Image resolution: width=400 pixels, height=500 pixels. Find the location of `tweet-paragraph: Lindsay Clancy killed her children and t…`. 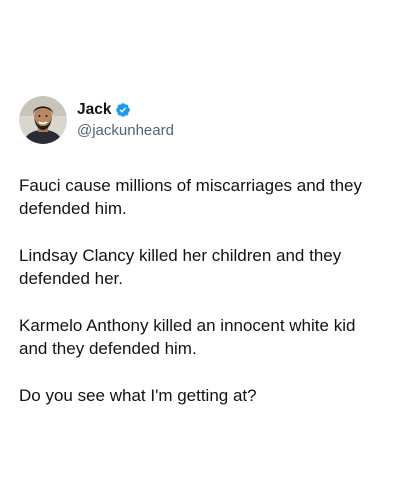

tweet-paragraph: Lindsay Clancy killed her children and t… is located at coordinates (180, 267).